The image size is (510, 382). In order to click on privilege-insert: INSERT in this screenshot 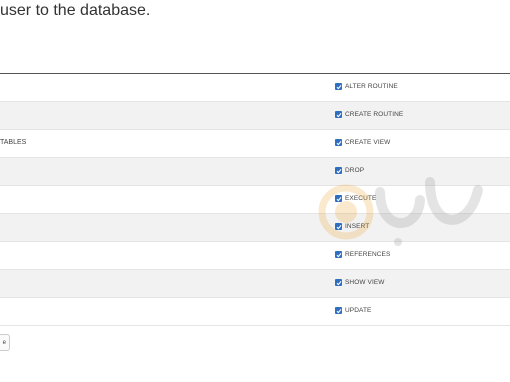, I will do `click(352, 226)`.